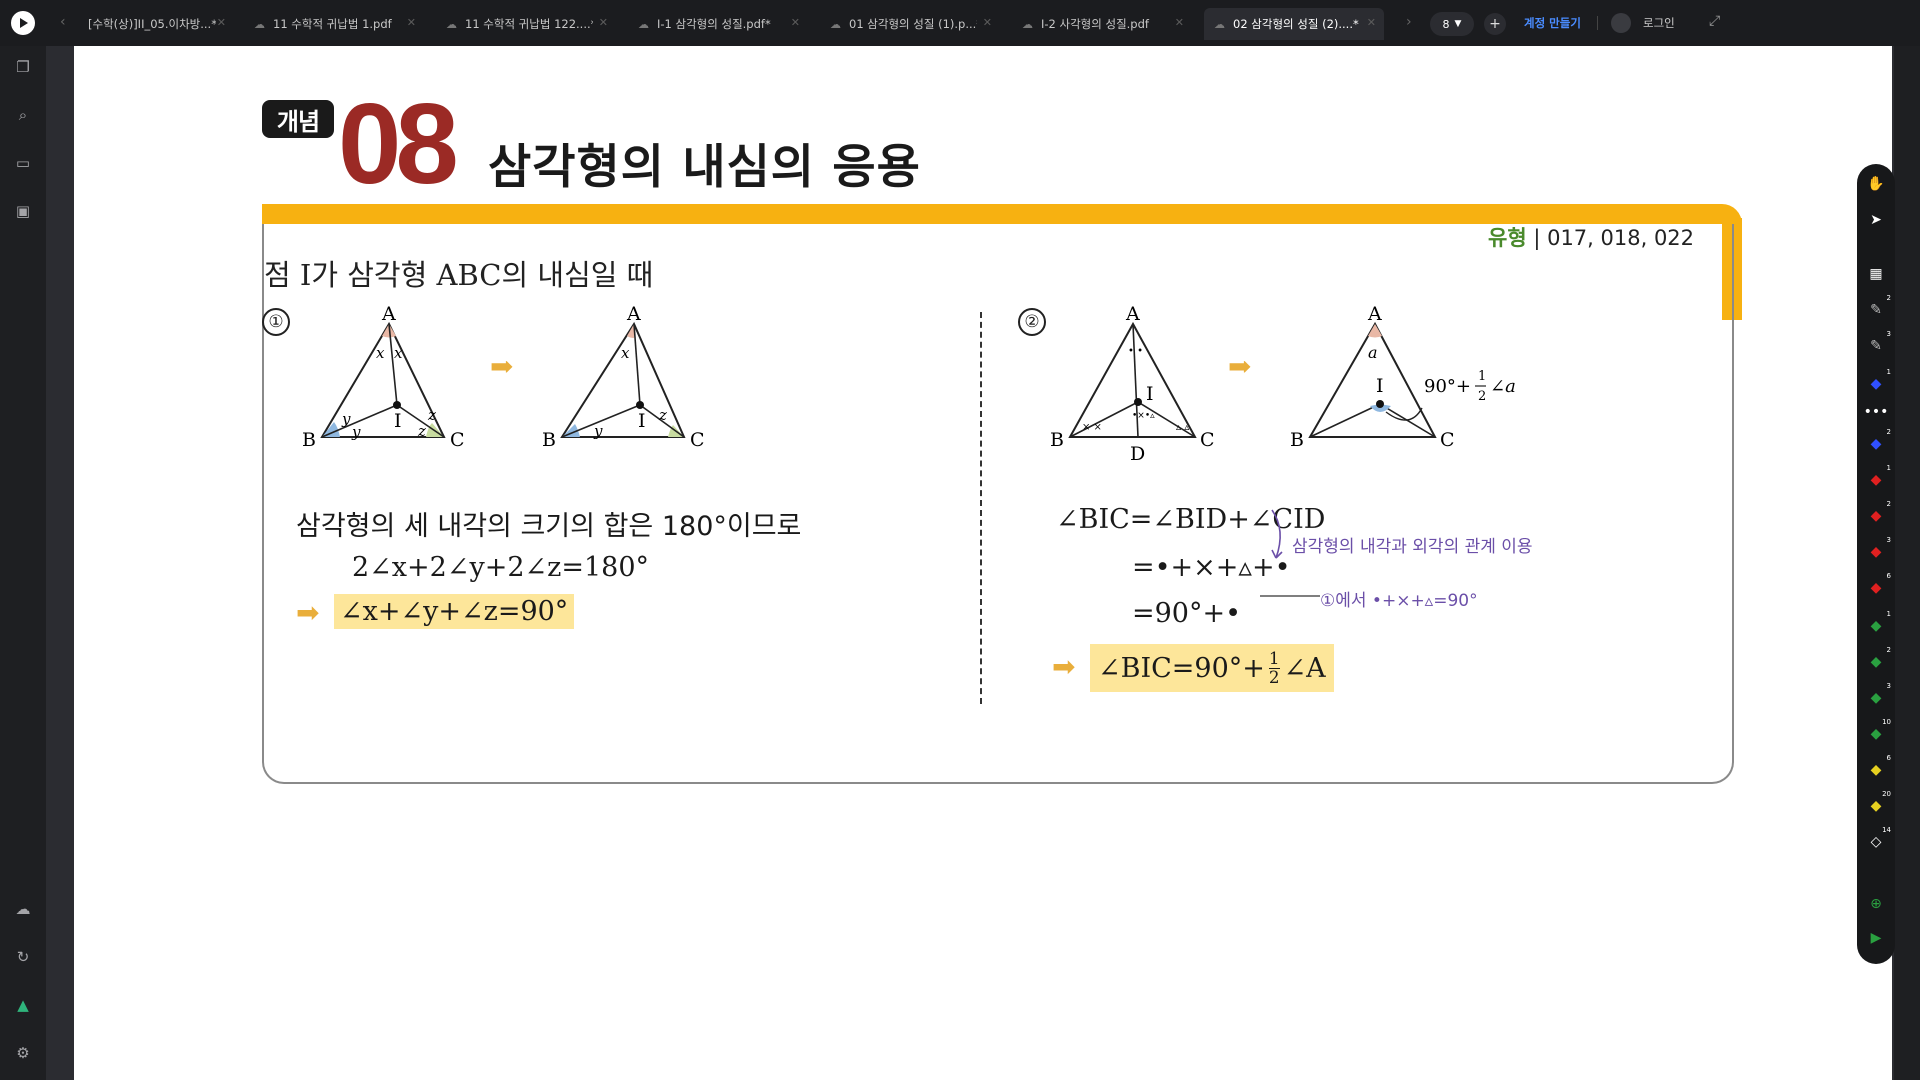  Describe the element at coordinates (1714, 21) in the screenshot. I see `fullscreen-icon: ⤢` at that location.